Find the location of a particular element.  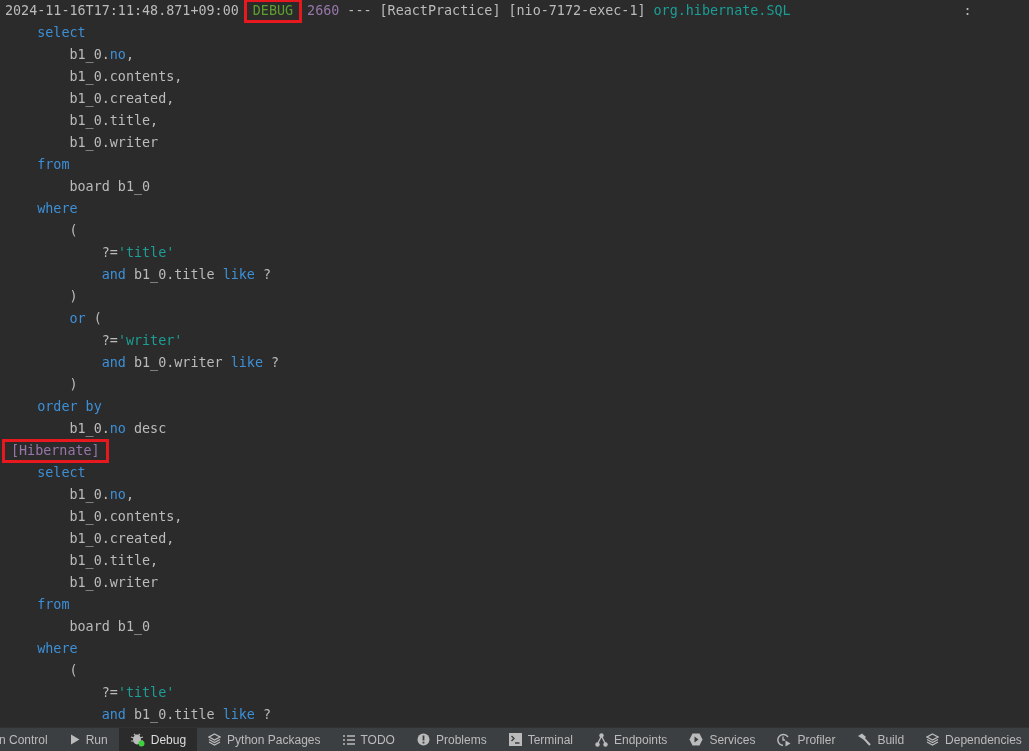

tool-window-tab: Python Packages is located at coordinates (264, 739).